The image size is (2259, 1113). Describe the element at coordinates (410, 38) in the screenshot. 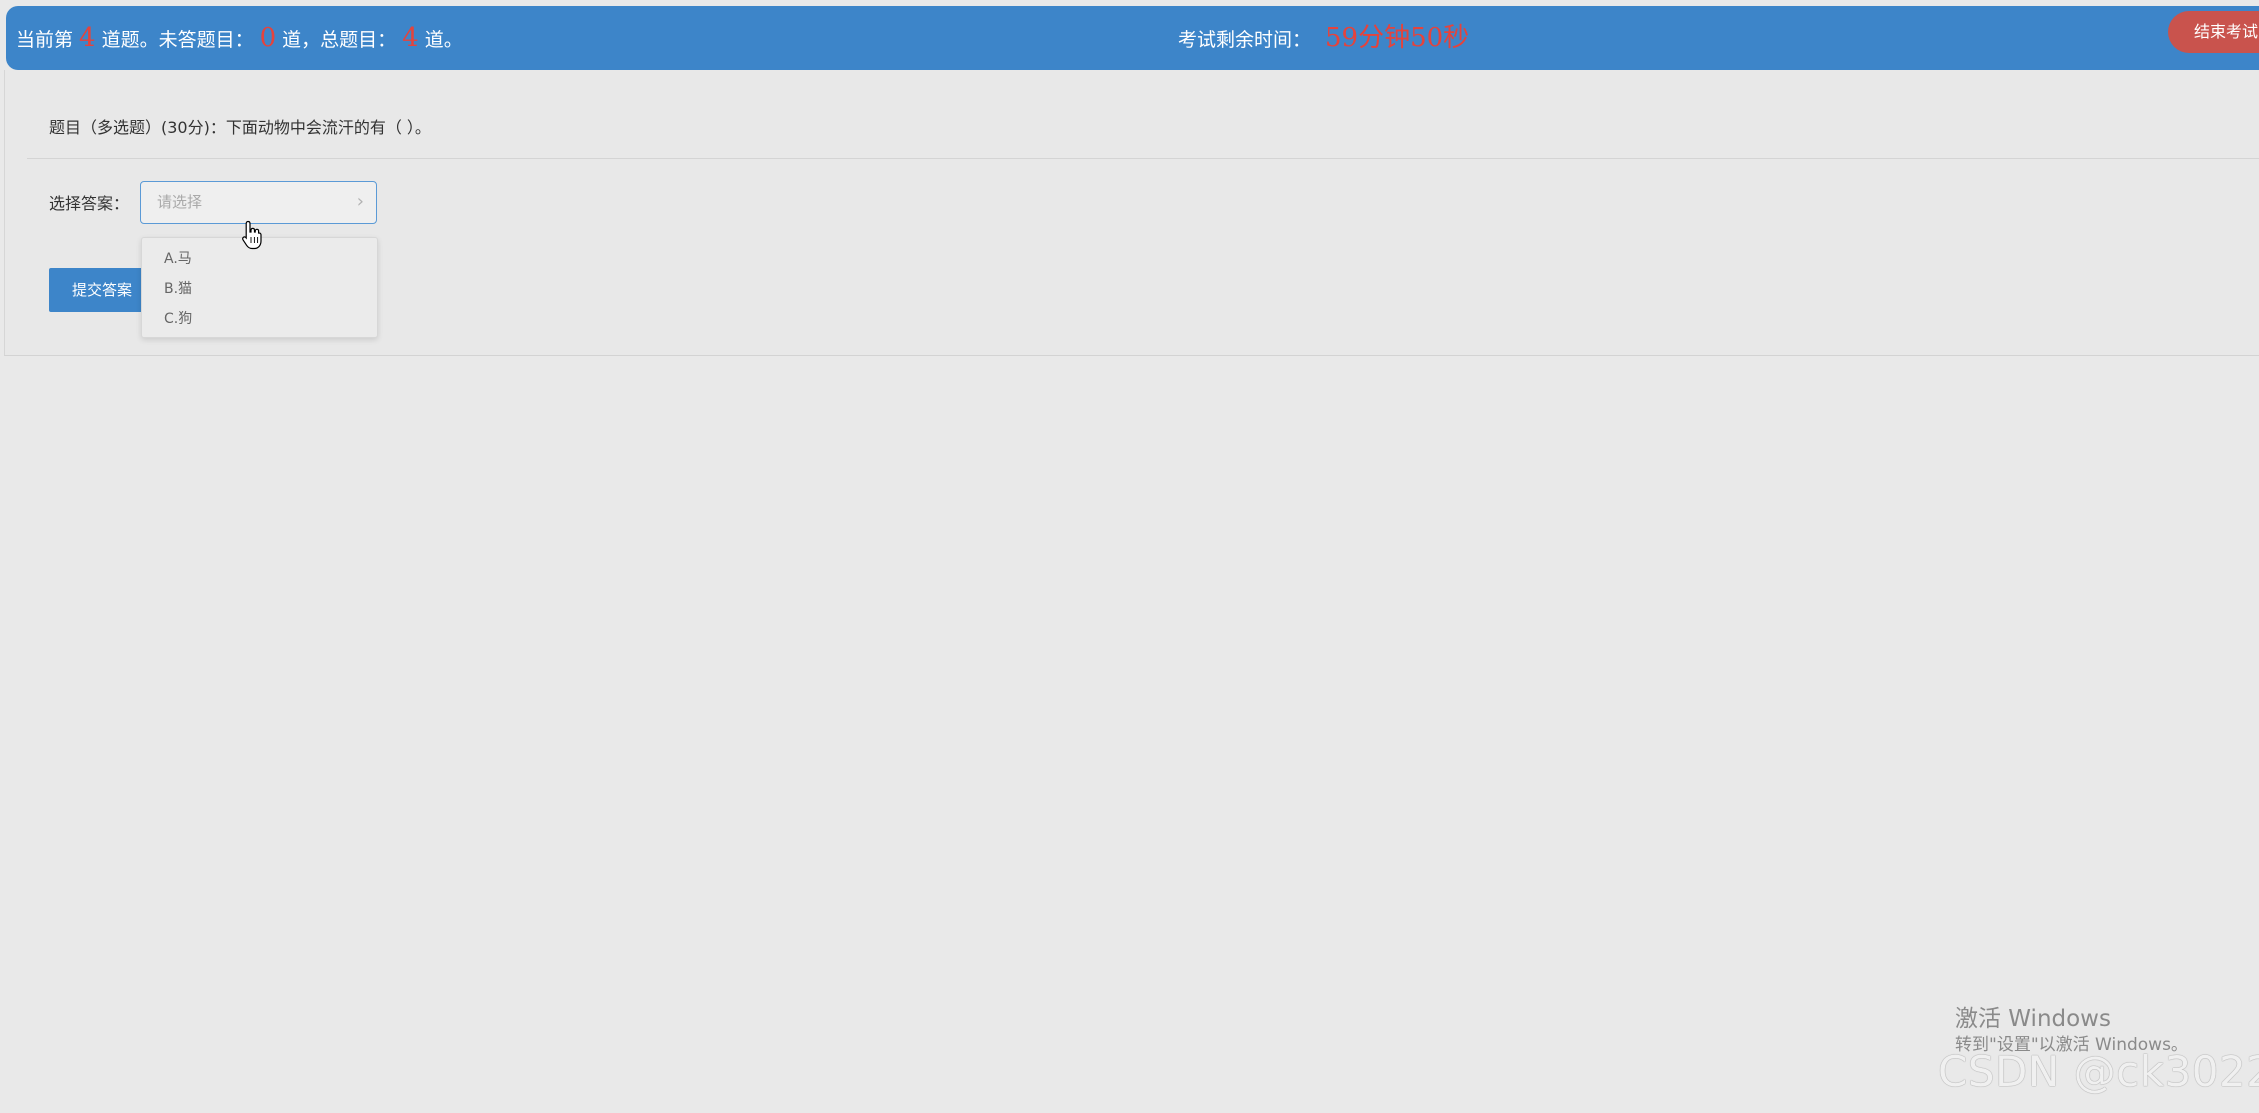

I see `total-question-count: 4` at that location.